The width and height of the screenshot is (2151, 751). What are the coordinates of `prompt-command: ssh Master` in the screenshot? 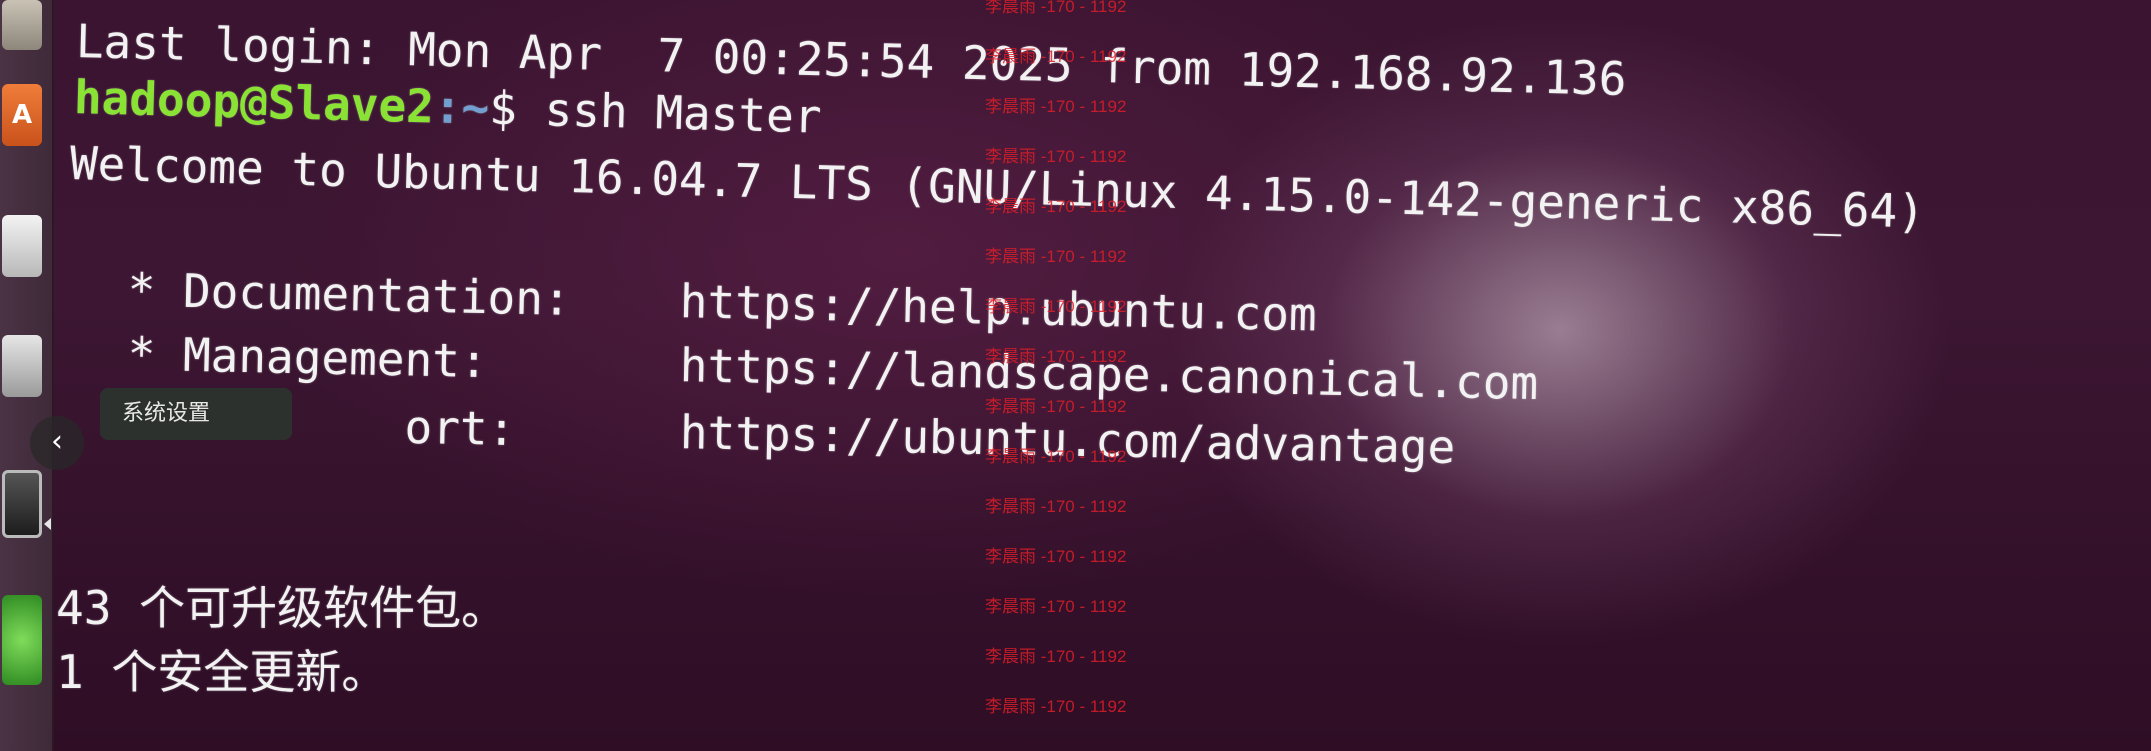 It's located at (683, 113).